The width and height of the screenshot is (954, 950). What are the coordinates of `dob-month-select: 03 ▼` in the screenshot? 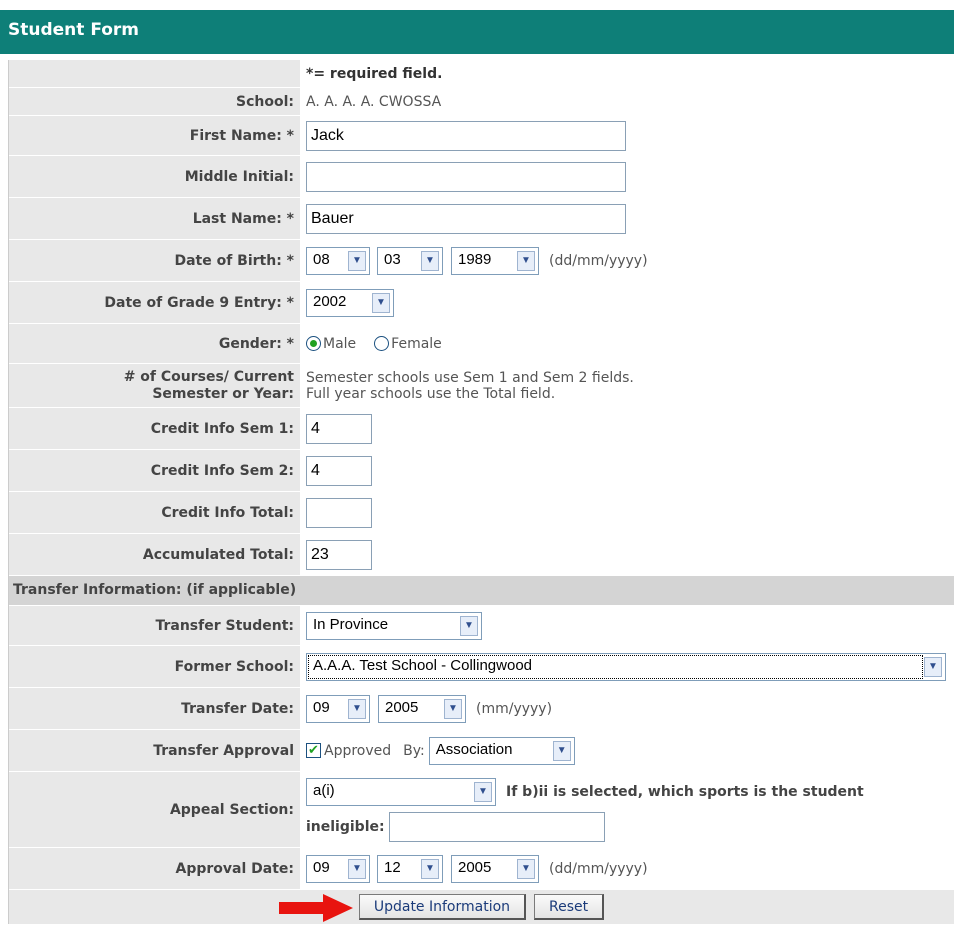 It's located at (410, 260).